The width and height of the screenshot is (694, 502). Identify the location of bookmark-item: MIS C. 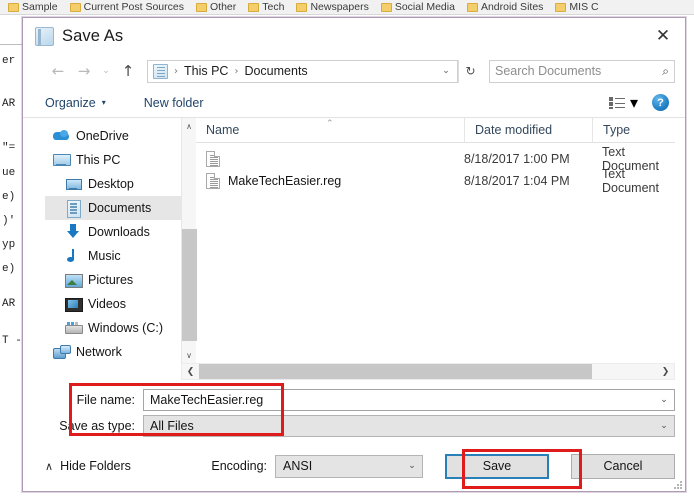
(576, 7).